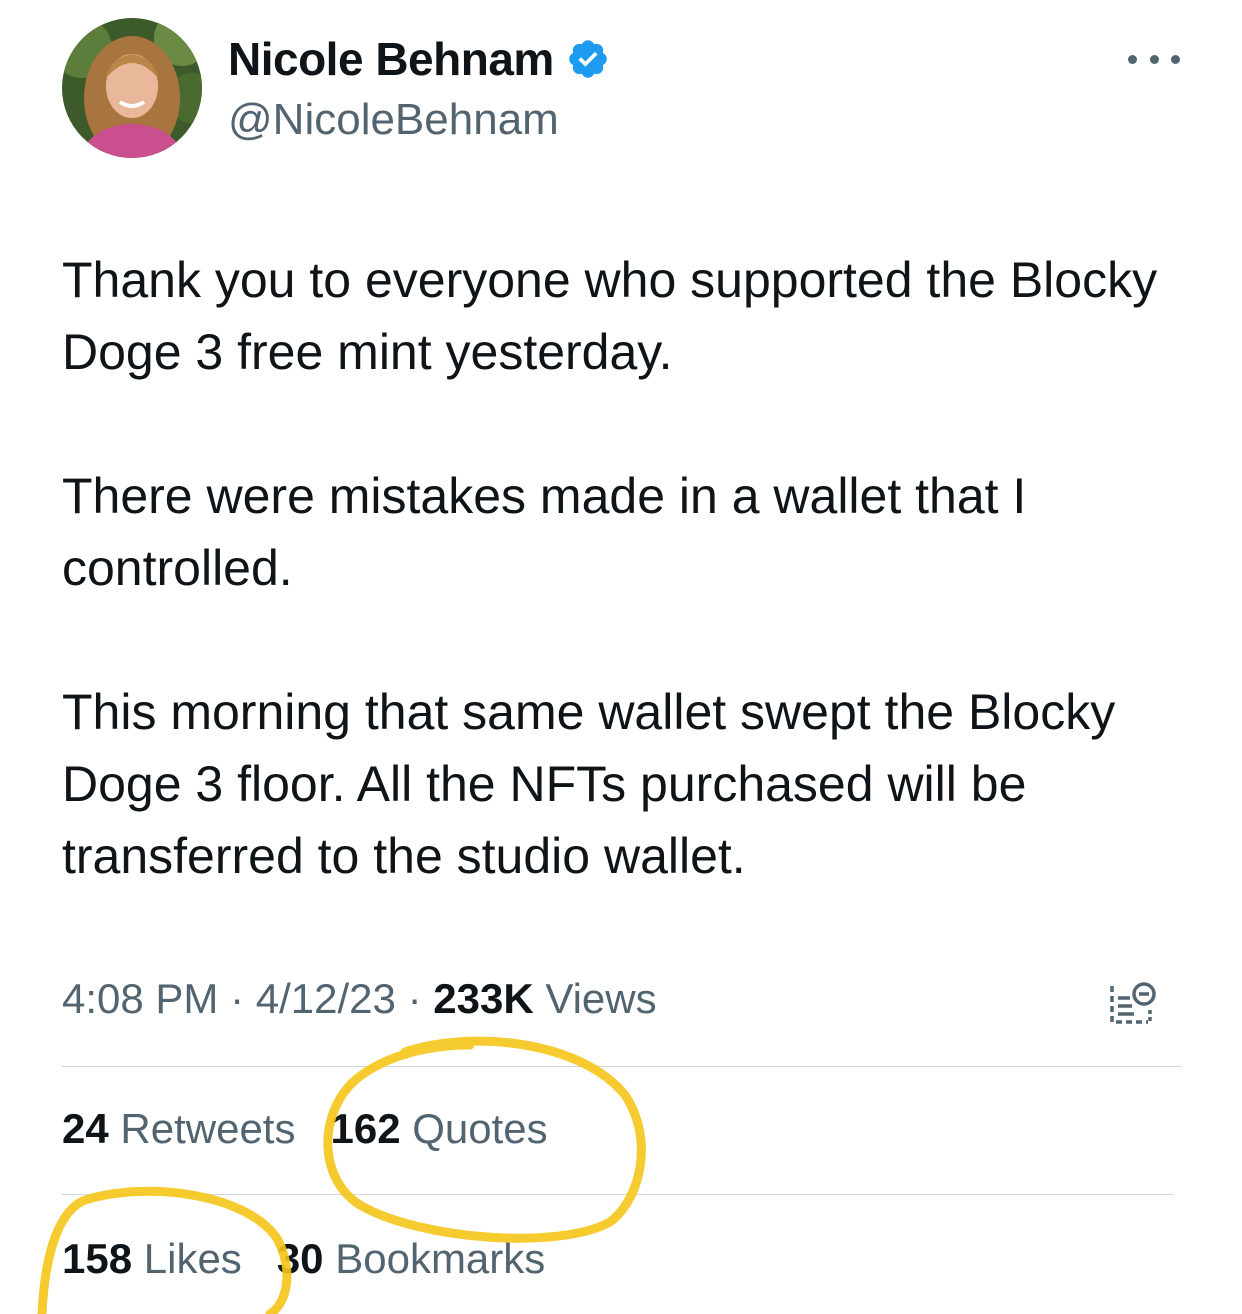  Describe the element at coordinates (140, 998) in the screenshot. I see `tweet-time: 4:08 PM` at that location.